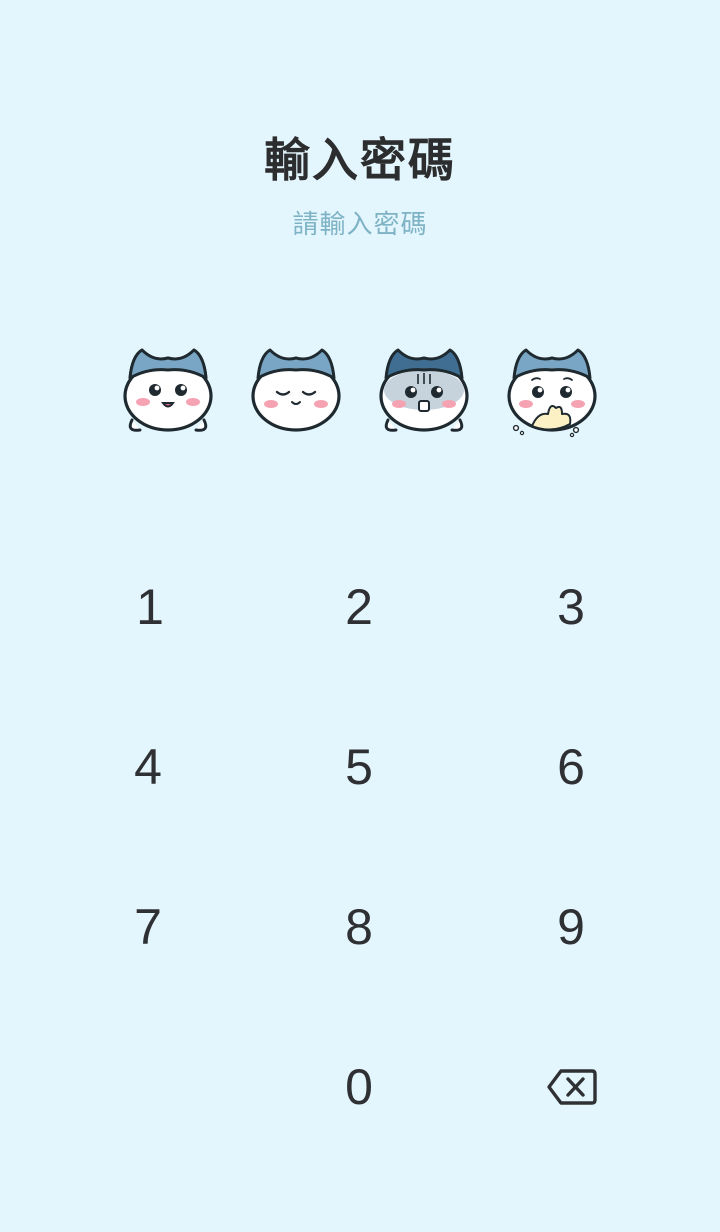 This screenshot has width=720, height=1232. I want to click on key-5-label: 5, so click(359, 767).